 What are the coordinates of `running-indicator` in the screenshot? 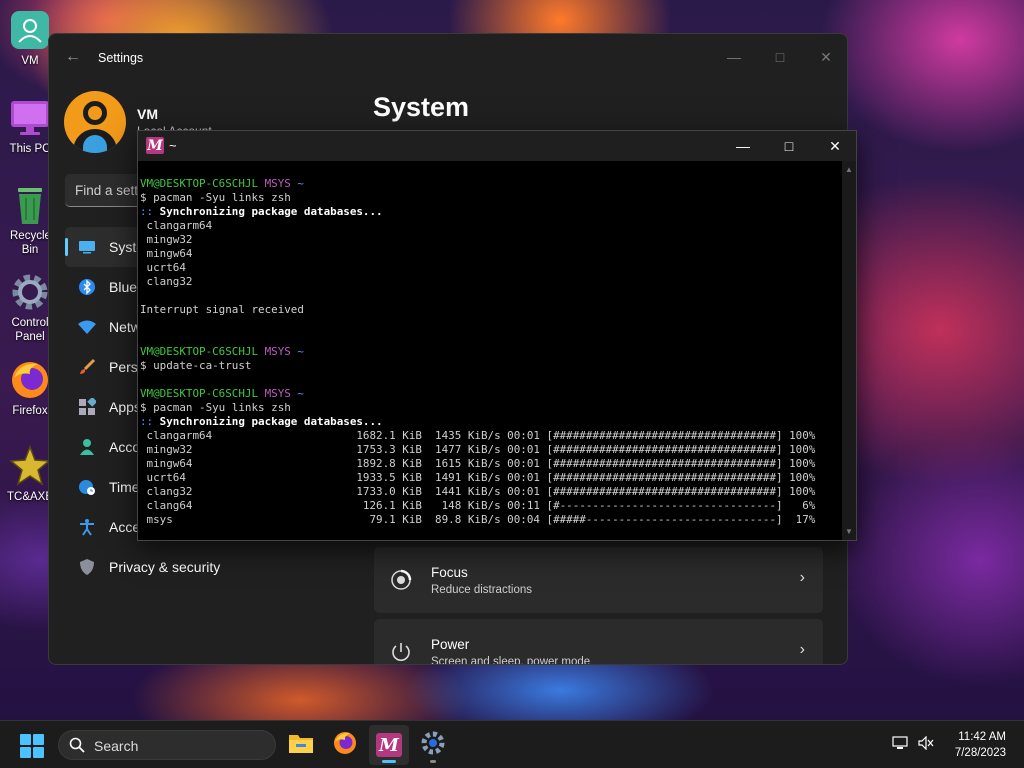 It's located at (433, 761).